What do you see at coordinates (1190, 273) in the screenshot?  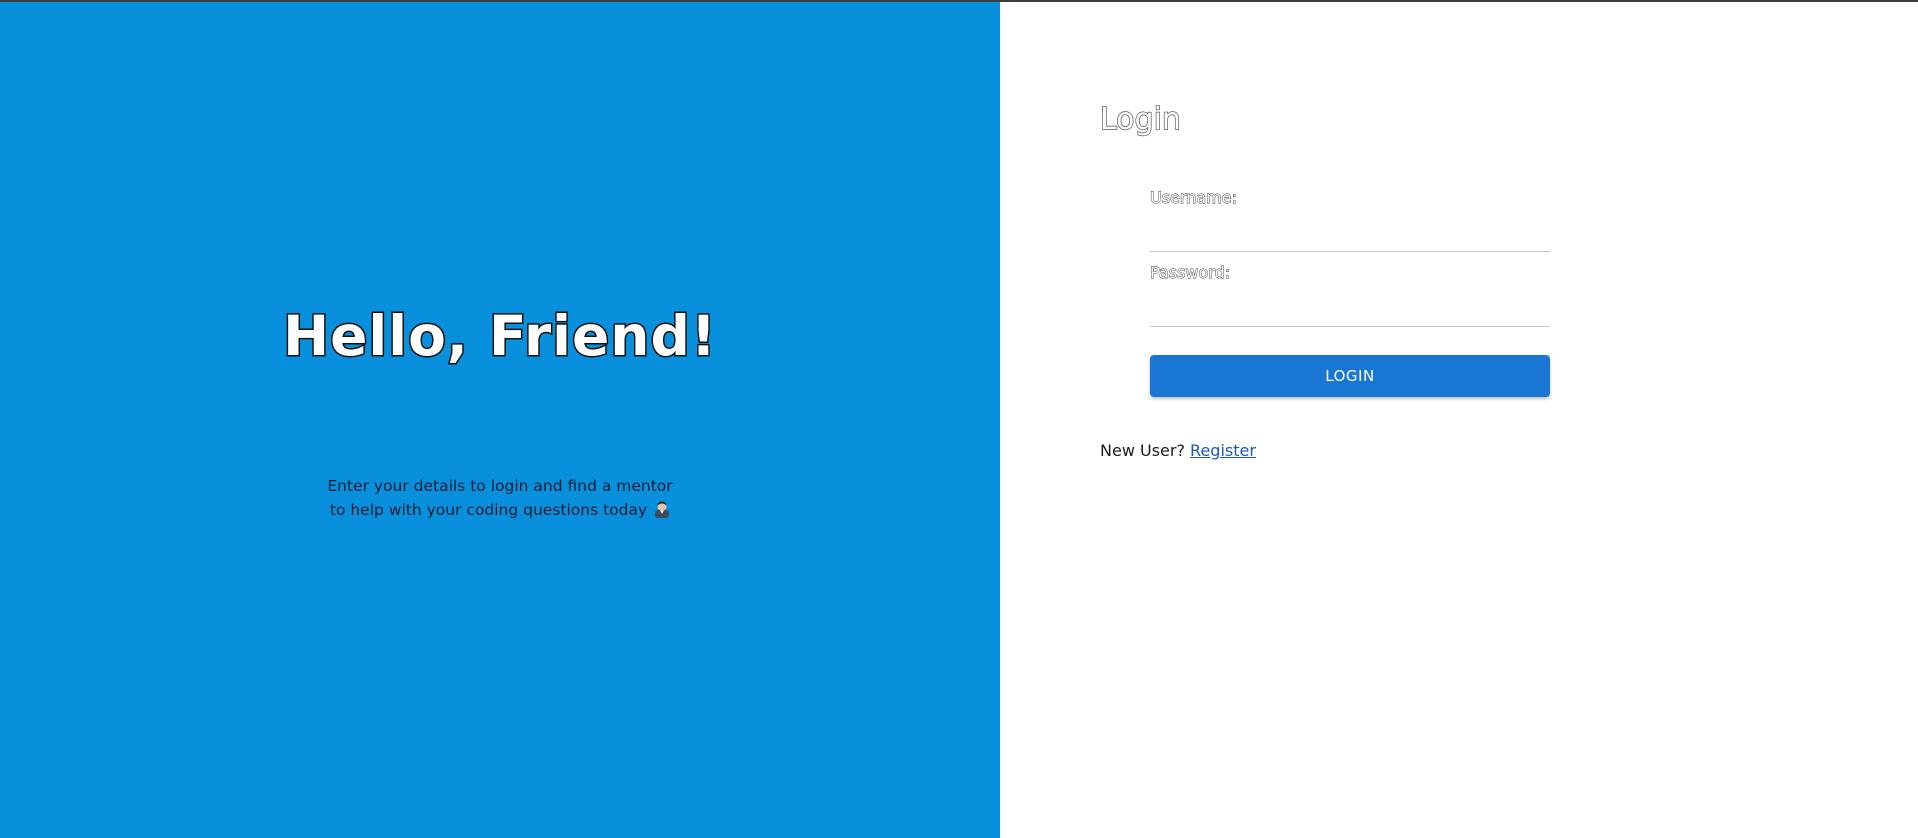 I see `password-label: Password:` at bounding box center [1190, 273].